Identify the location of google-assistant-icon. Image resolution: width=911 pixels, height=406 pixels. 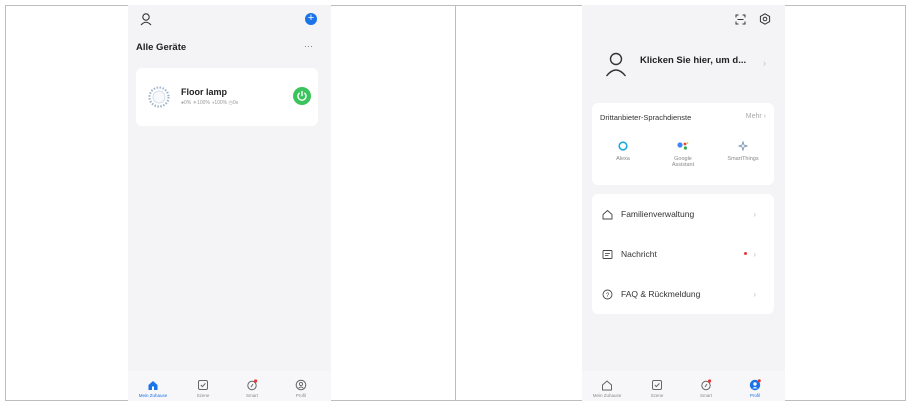
(683, 146).